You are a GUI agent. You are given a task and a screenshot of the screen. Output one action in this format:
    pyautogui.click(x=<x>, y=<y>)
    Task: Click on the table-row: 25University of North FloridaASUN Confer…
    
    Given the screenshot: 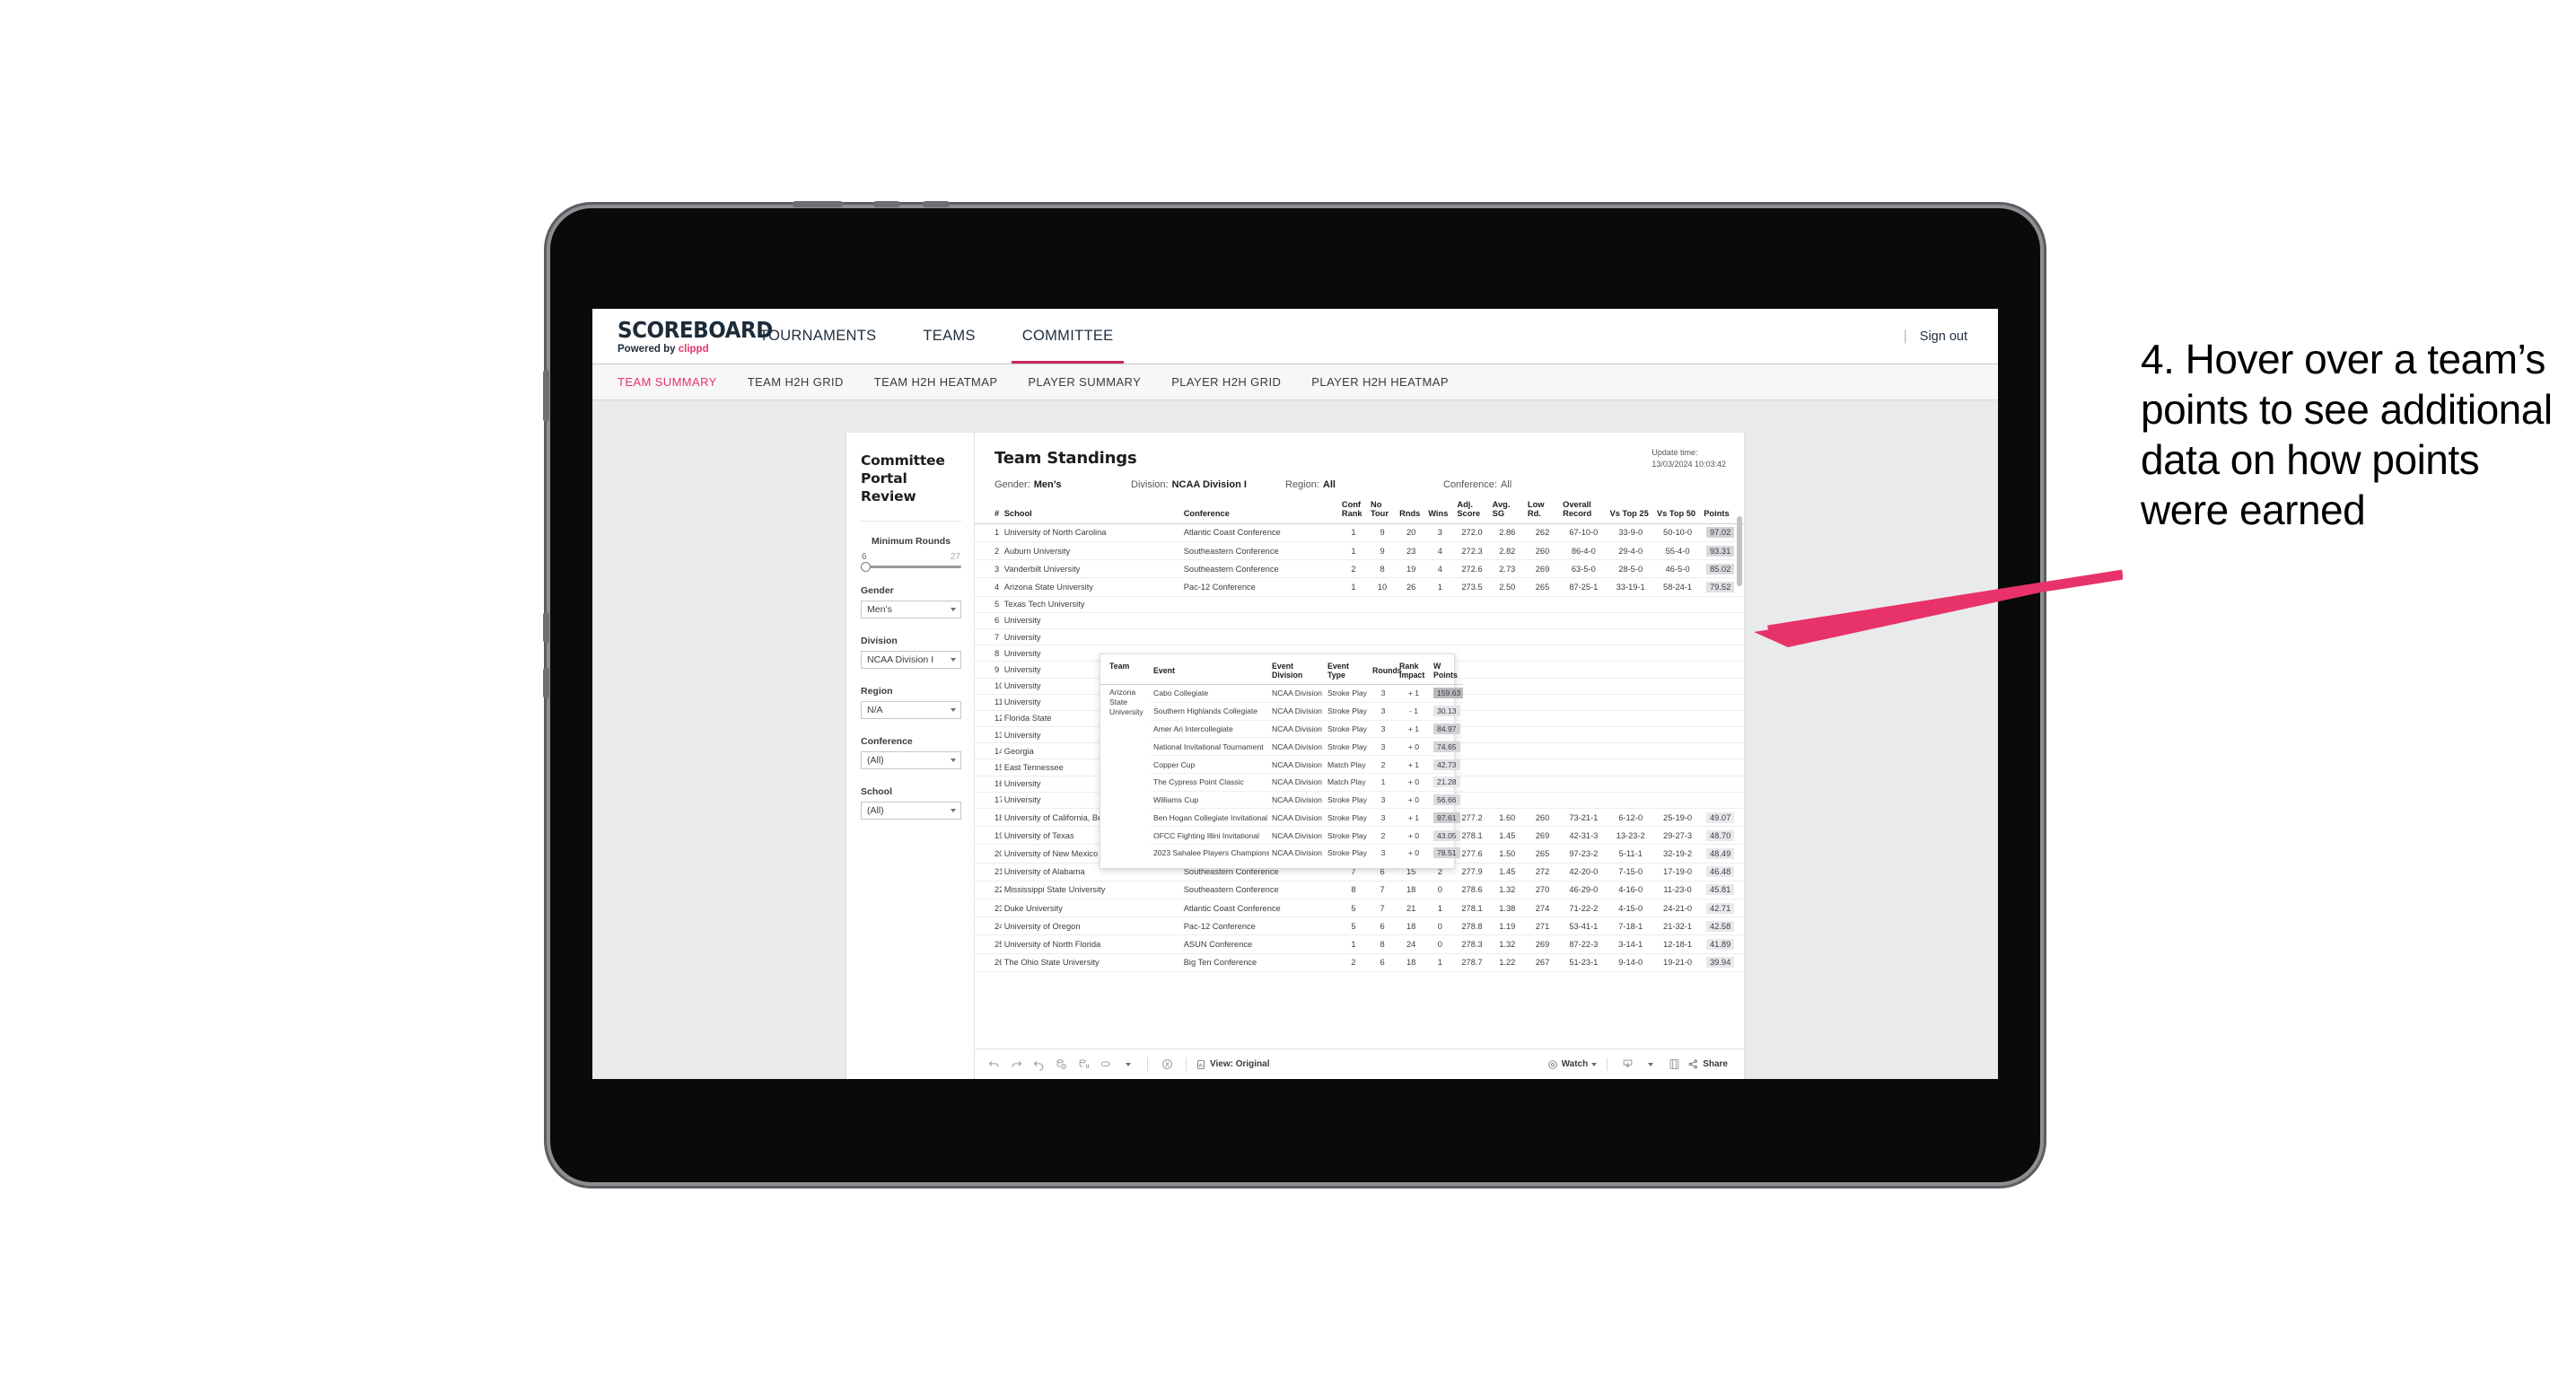 What is the action you would take?
    pyautogui.click(x=1359, y=944)
    